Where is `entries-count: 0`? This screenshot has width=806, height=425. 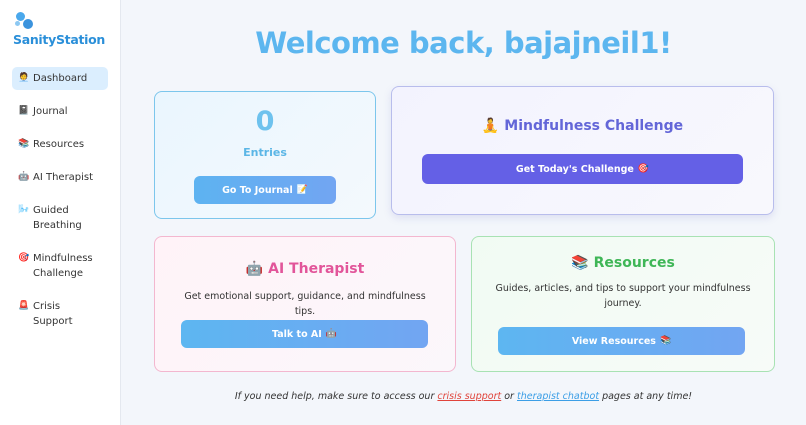 entries-count: 0 is located at coordinates (265, 121).